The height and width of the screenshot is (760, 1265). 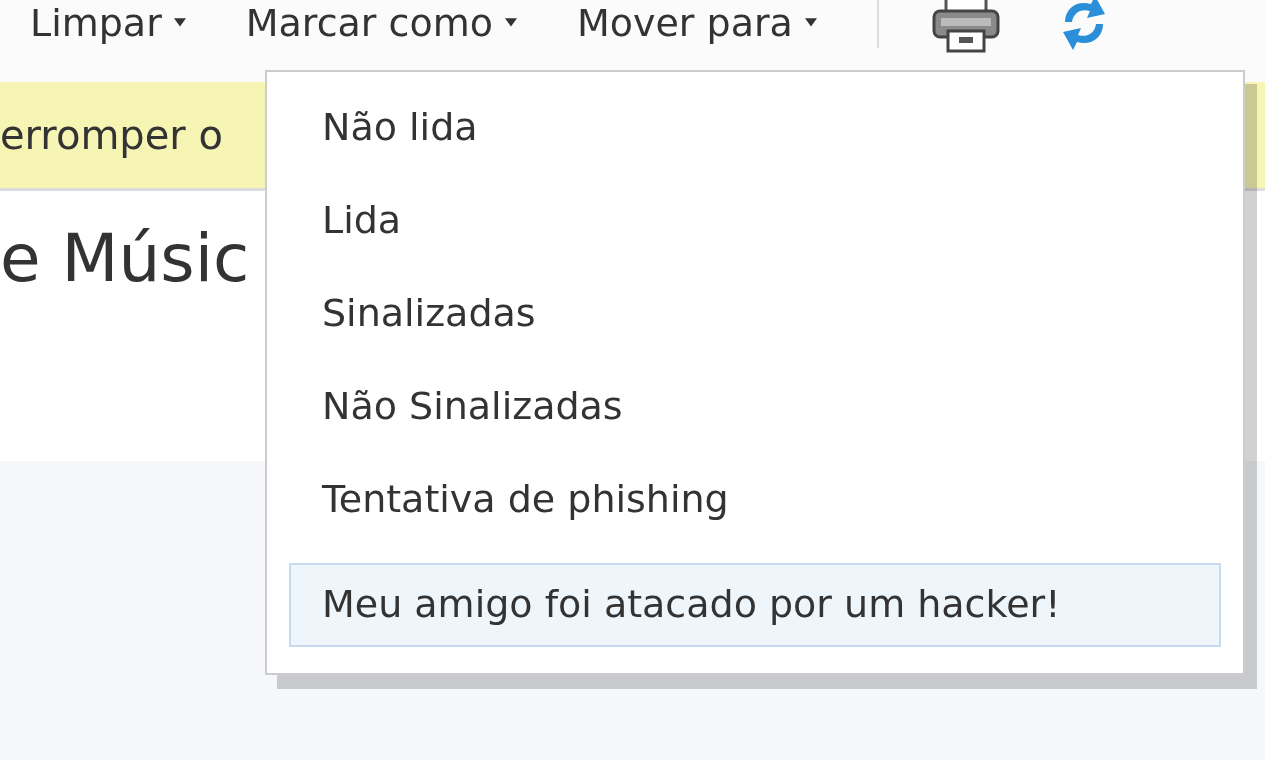 What do you see at coordinates (755, 229) in the screenshot?
I see `menu-item: Lida` at bounding box center [755, 229].